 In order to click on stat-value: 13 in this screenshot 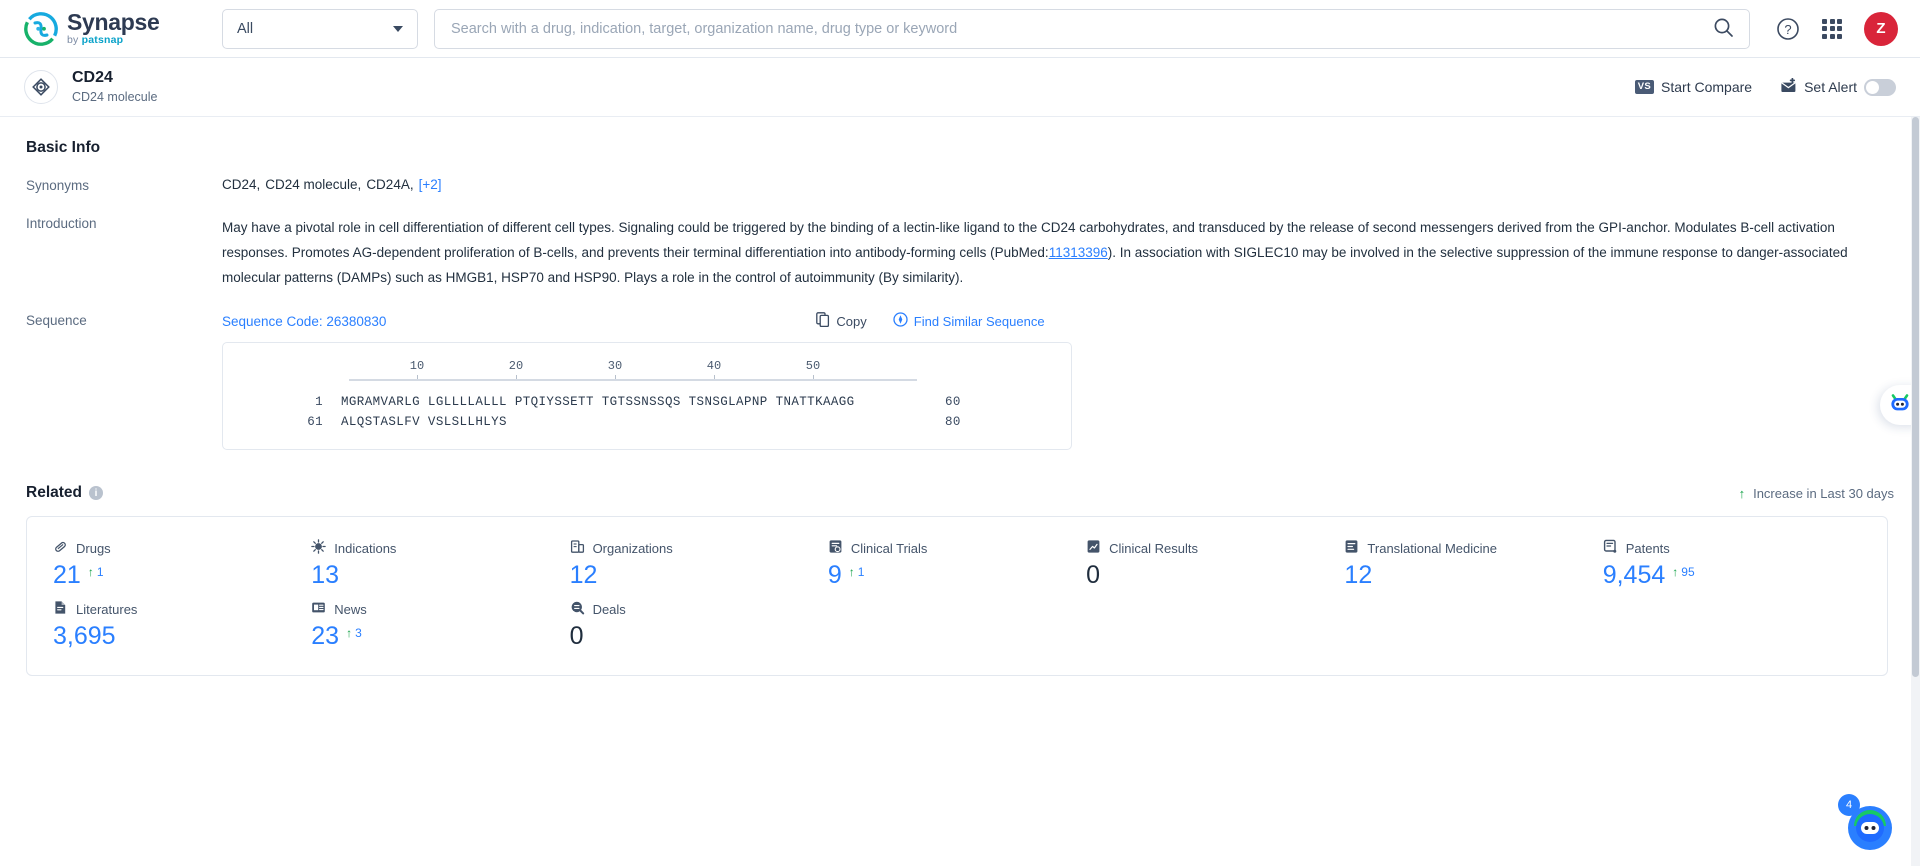, I will do `click(325, 575)`.